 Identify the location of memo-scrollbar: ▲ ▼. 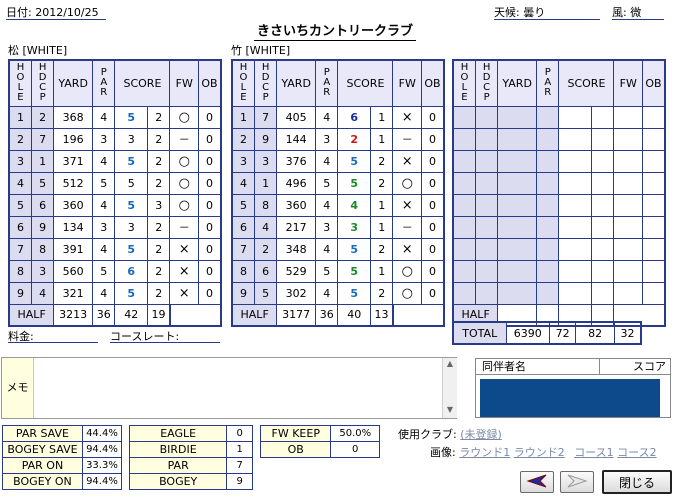
(449, 388).